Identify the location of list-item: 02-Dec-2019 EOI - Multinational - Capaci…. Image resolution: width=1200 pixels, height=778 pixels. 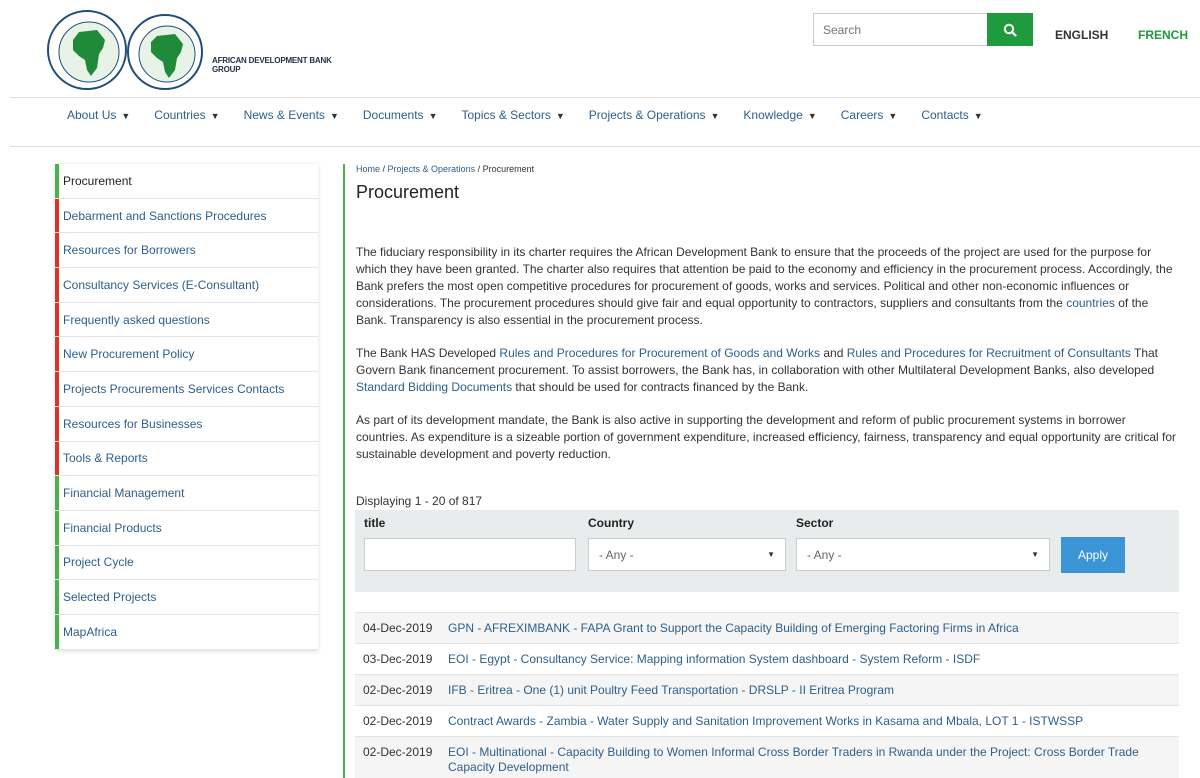
(767, 757).